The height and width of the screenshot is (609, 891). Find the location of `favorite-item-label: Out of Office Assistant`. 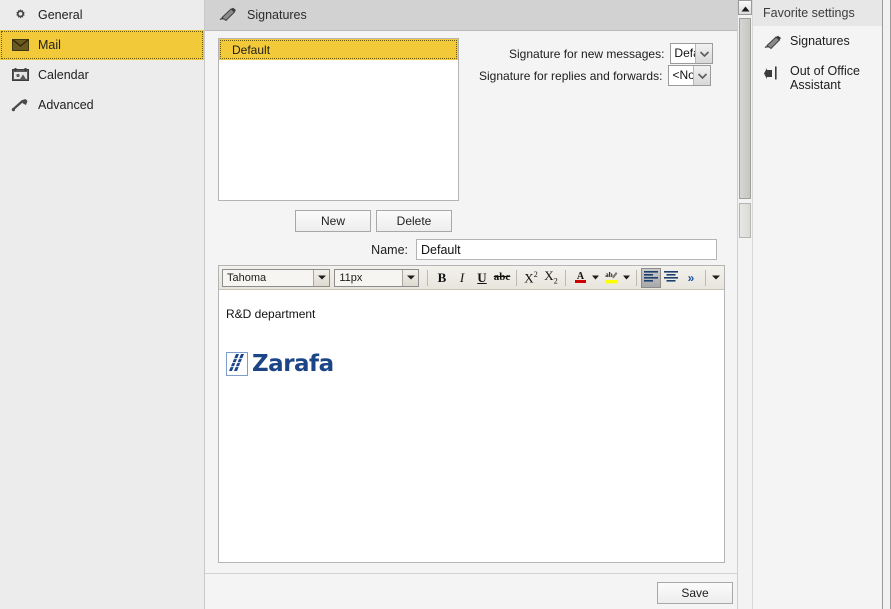

favorite-item-label: Out of Office Assistant is located at coordinates (825, 78).